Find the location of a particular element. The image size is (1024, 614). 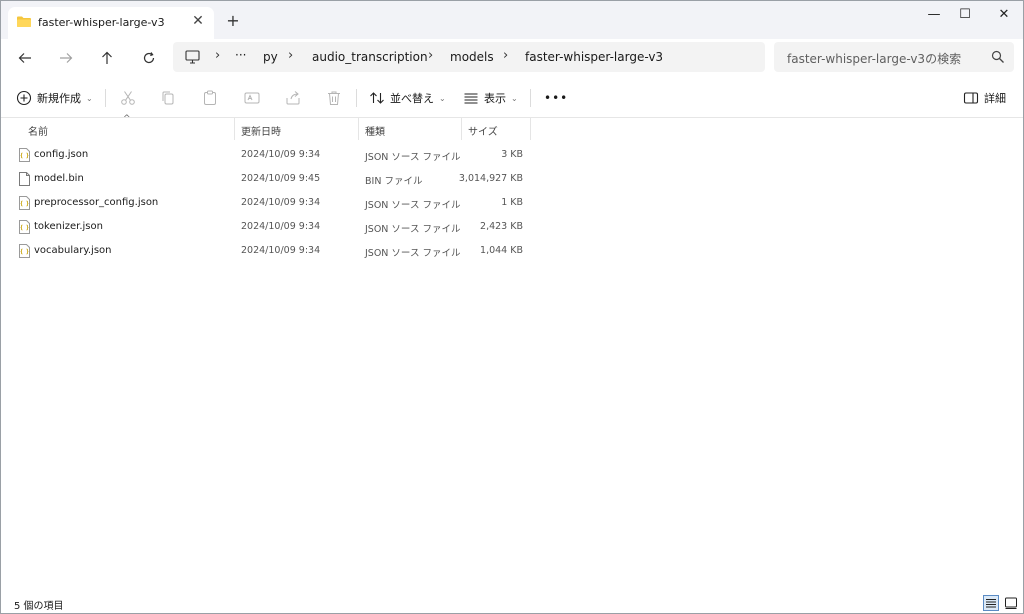

details-pane-button: 詳細 is located at coordinates (984, 98).